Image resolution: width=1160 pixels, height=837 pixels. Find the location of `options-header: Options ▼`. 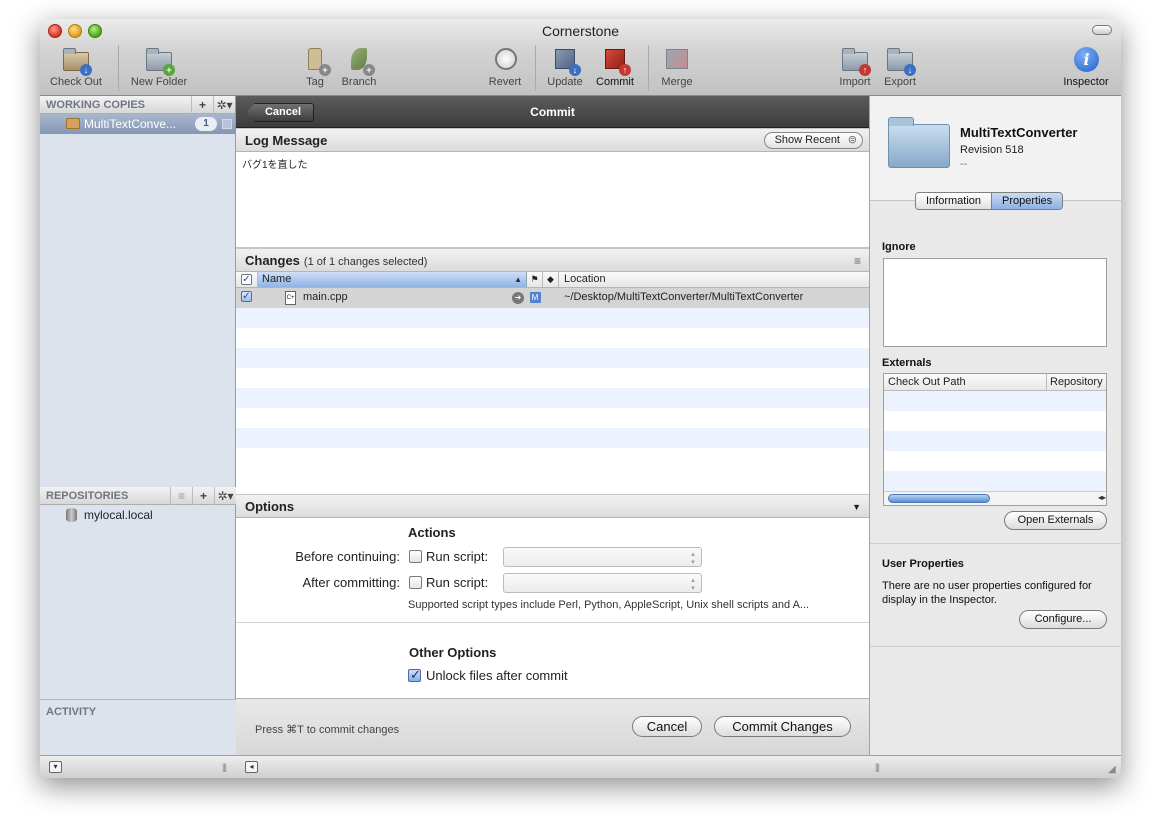

options-header: Options ▼ is located at coordinates (552, 506).